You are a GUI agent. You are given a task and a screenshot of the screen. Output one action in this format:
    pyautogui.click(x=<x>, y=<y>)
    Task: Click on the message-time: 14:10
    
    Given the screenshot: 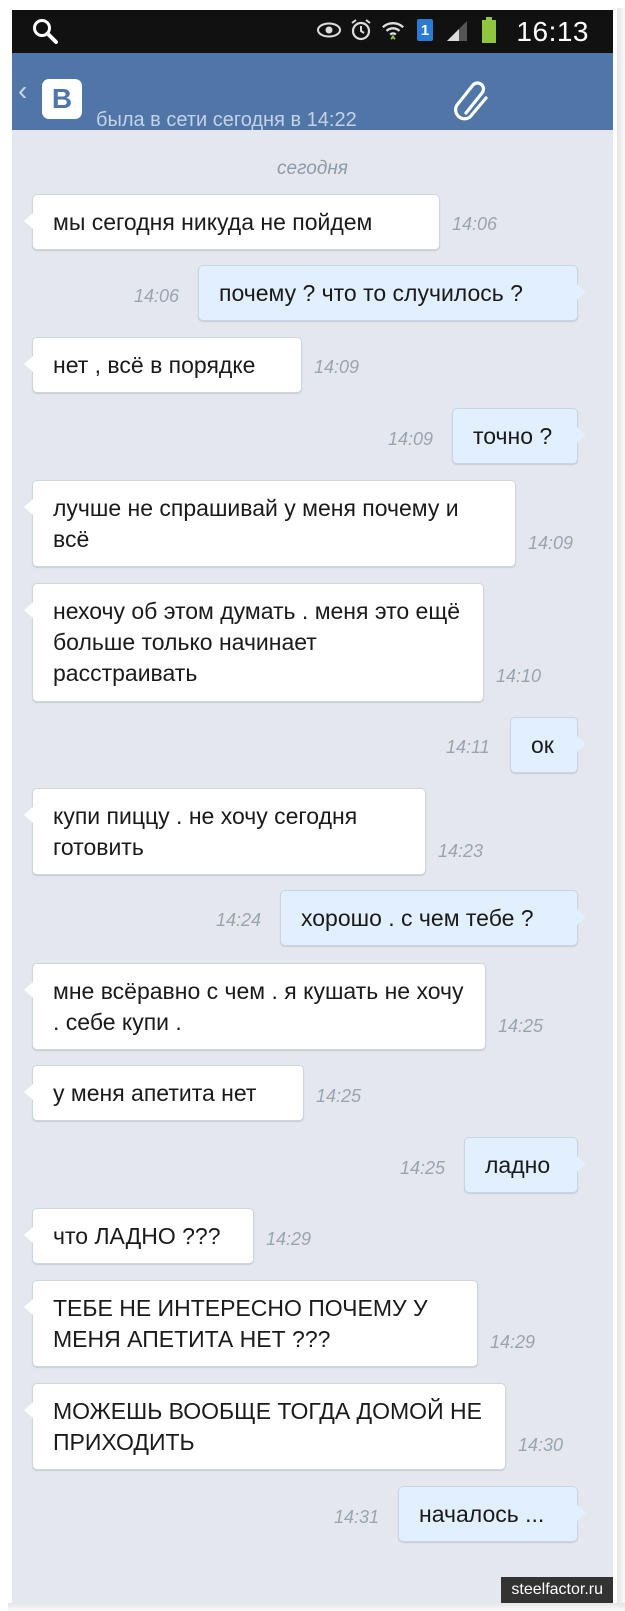 What is the action you would take?
    pyautogui.click(x=519, y=676)
    